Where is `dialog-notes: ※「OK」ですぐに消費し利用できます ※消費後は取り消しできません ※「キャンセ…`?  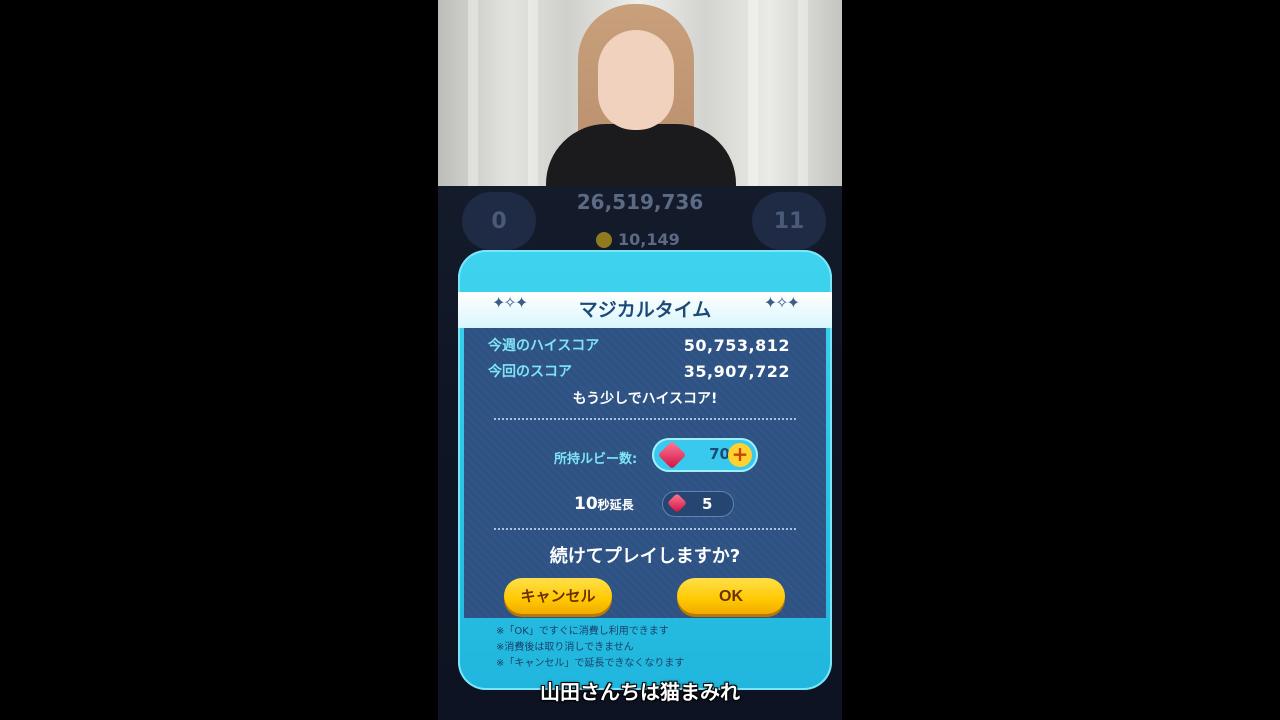
dialog-notes: ※「OK」ですぐに消費し利用できます ※消費後は取り消しできません ※「キャンセ… is located at coordinates (590, 648).